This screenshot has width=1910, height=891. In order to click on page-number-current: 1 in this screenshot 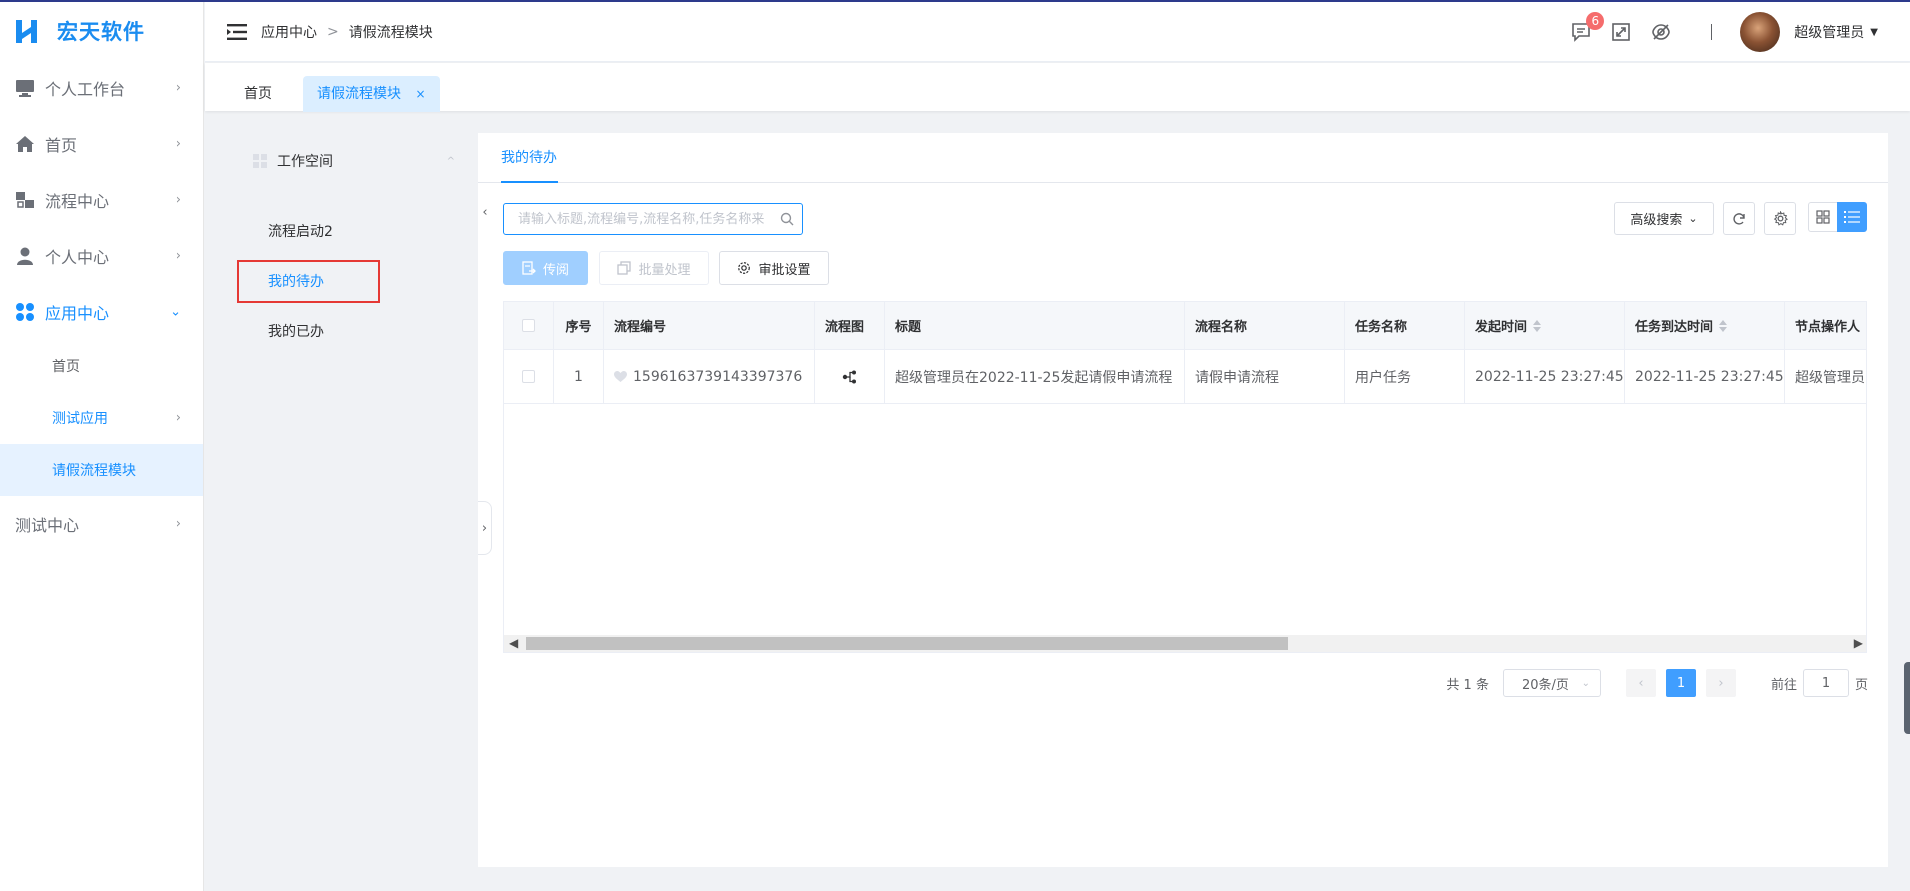, I will do `click(1680, 683)`.